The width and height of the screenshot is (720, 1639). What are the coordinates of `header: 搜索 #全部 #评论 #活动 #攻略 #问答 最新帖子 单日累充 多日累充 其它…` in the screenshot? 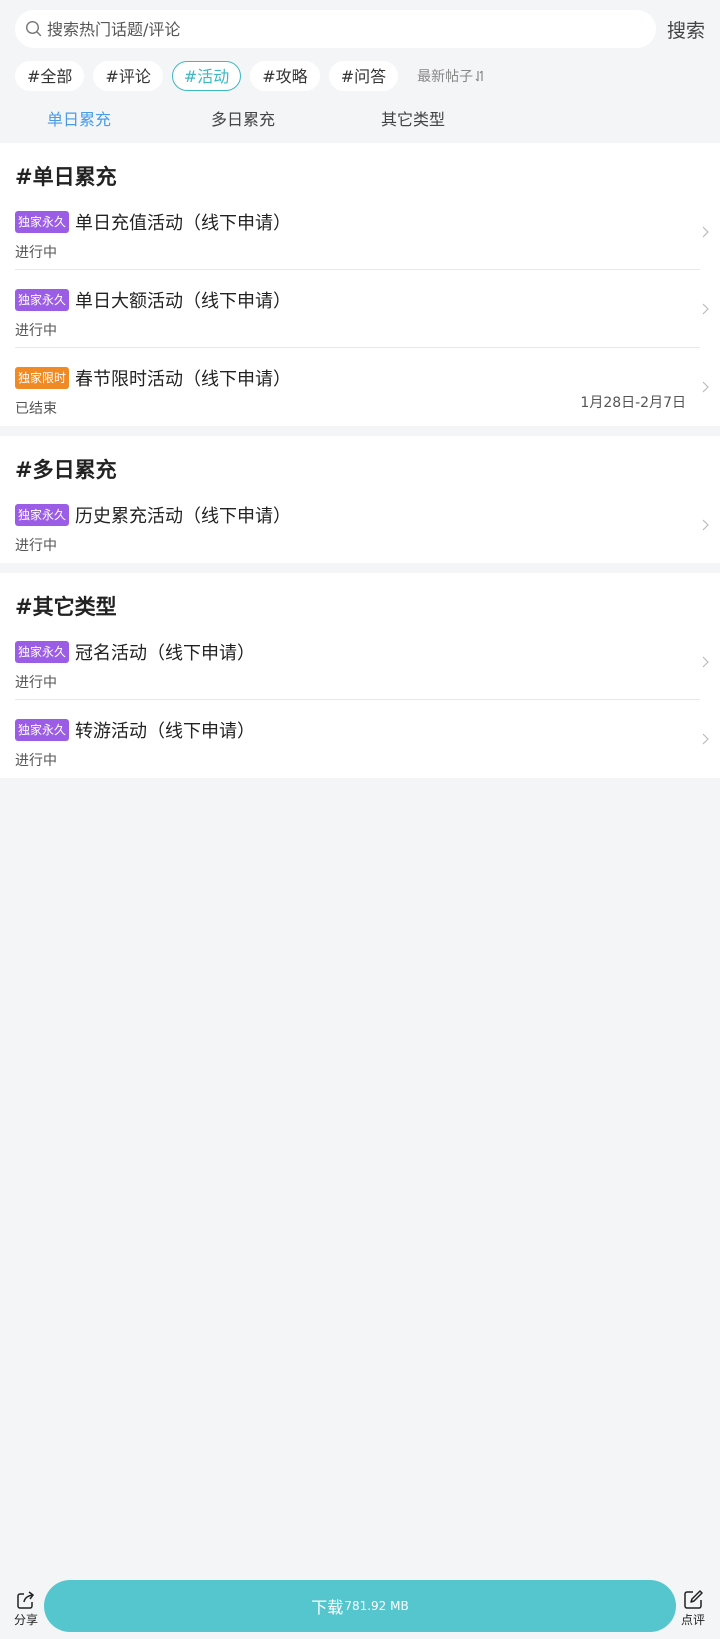 It's located at (360, 69).